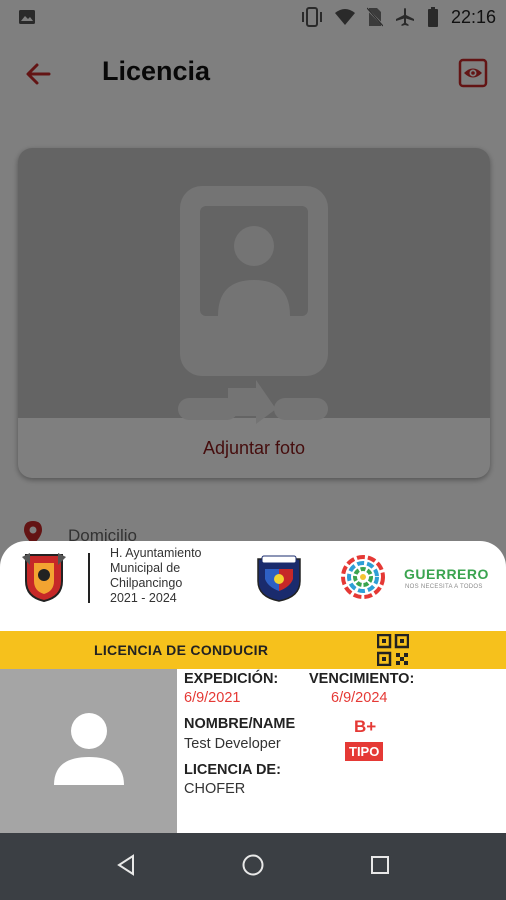 Image resolution: width=506 pixels, height=900 pixels. Describe the element at coordinates (44, 577) in the screenshot. I see `chilpancingo-logo` at that location.